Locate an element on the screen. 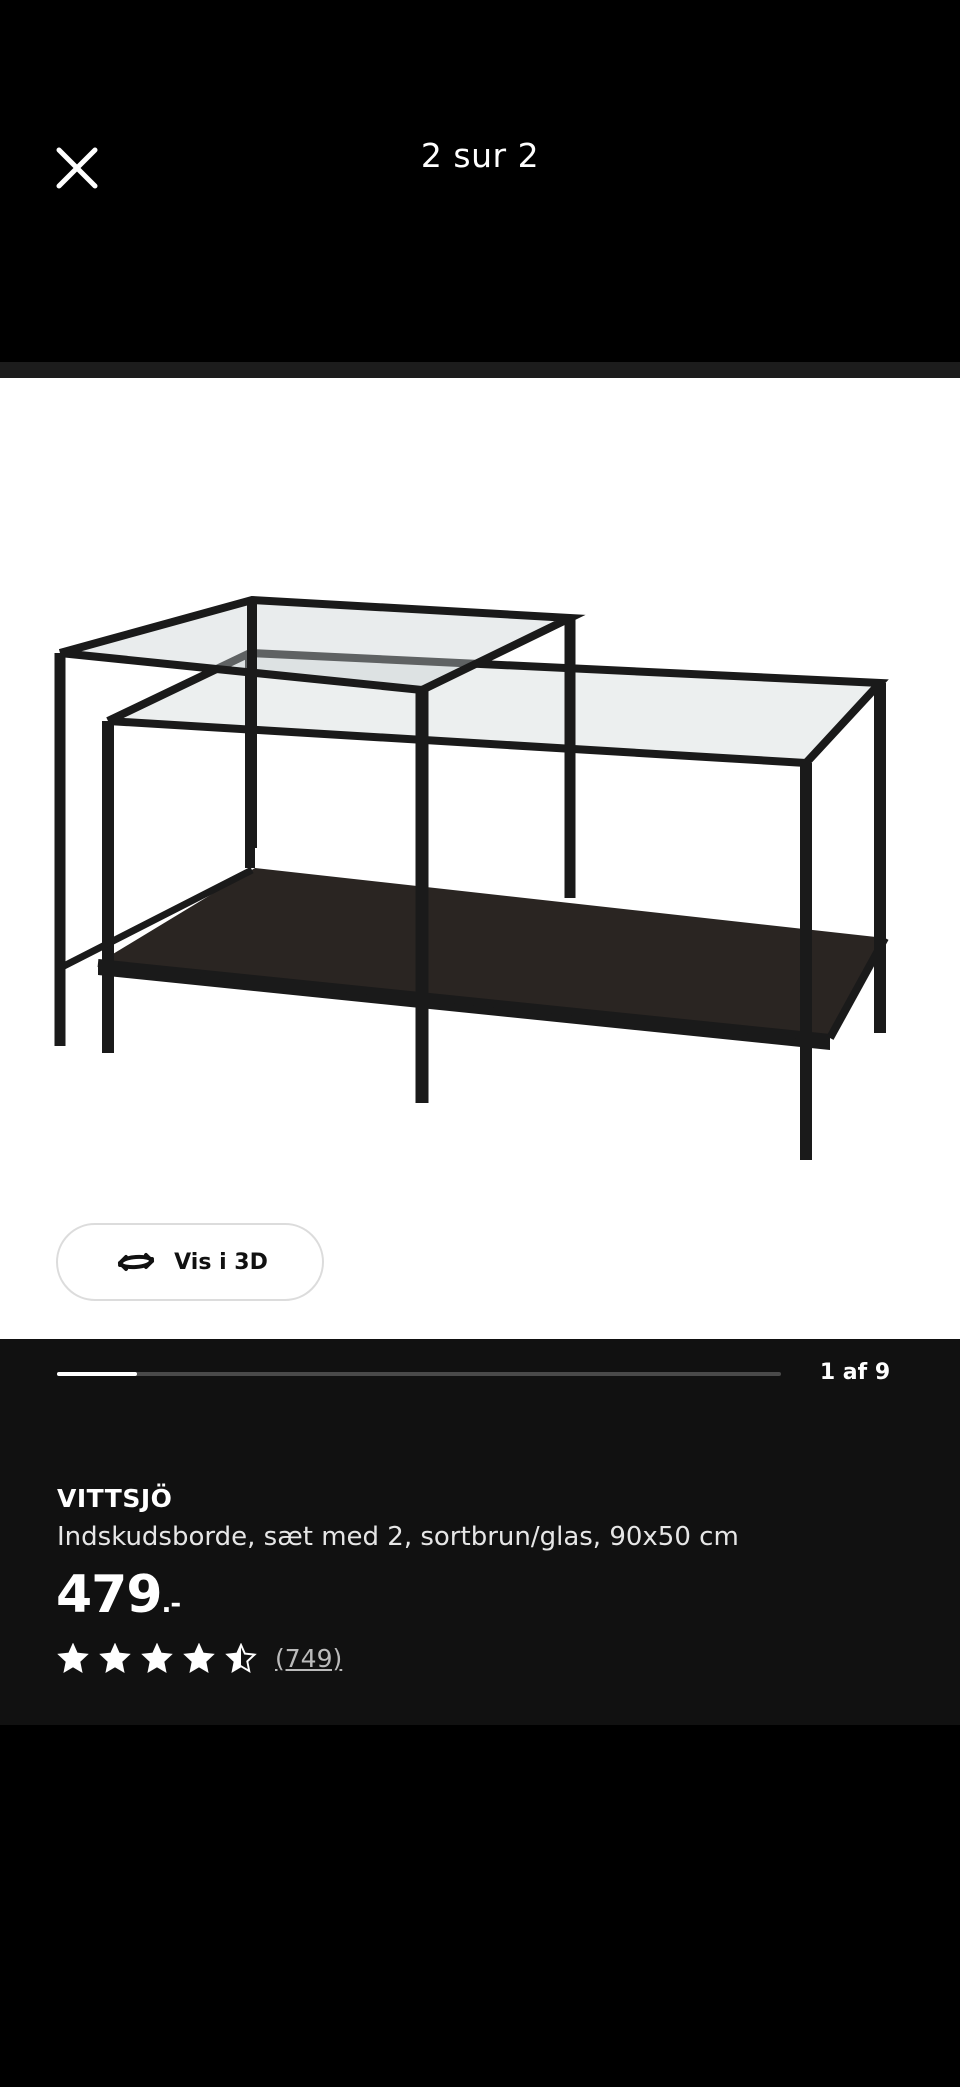  star-rating is located at coordinates (157, 1658).